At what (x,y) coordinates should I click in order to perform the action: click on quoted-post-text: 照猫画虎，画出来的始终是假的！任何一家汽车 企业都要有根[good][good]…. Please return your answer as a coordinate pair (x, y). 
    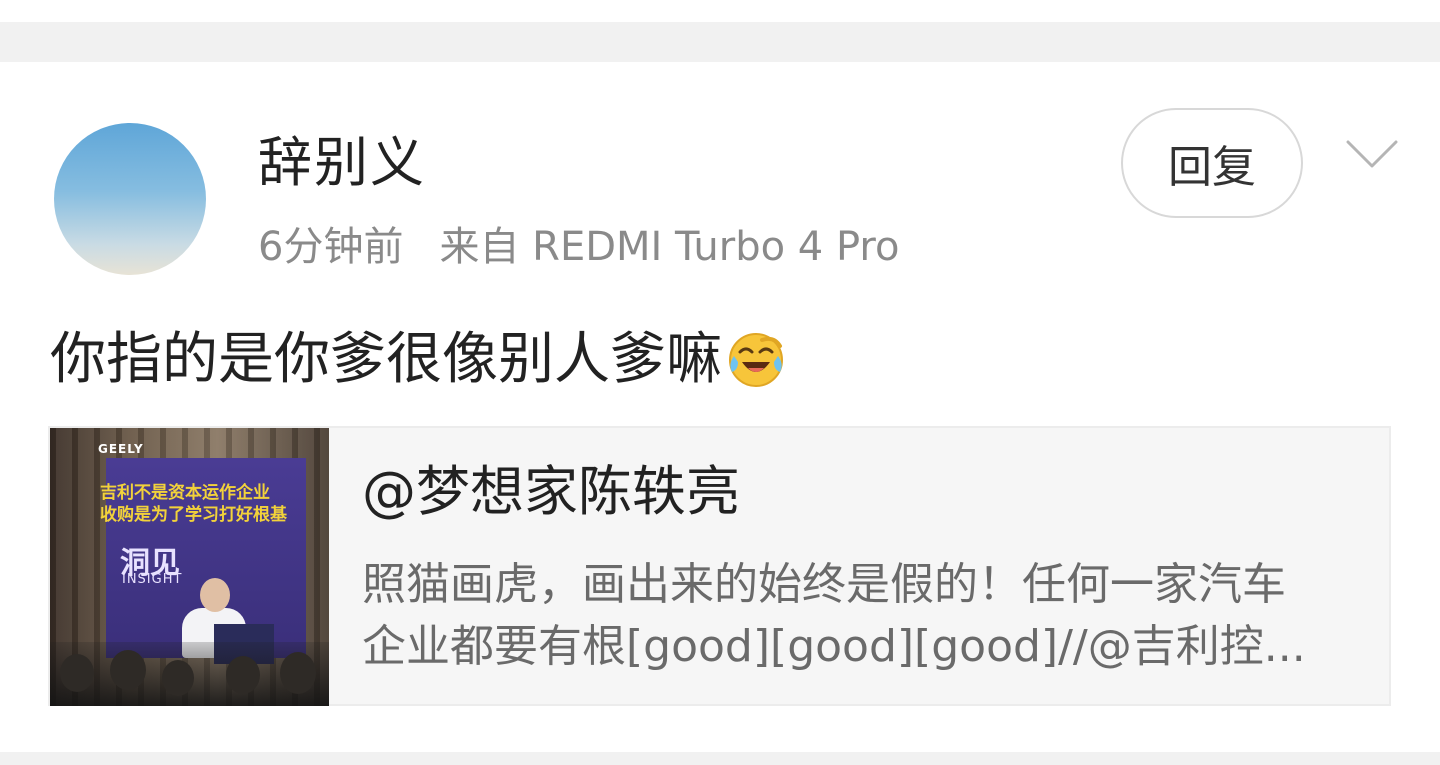
    Looking at the image, I should click on (867, 616).